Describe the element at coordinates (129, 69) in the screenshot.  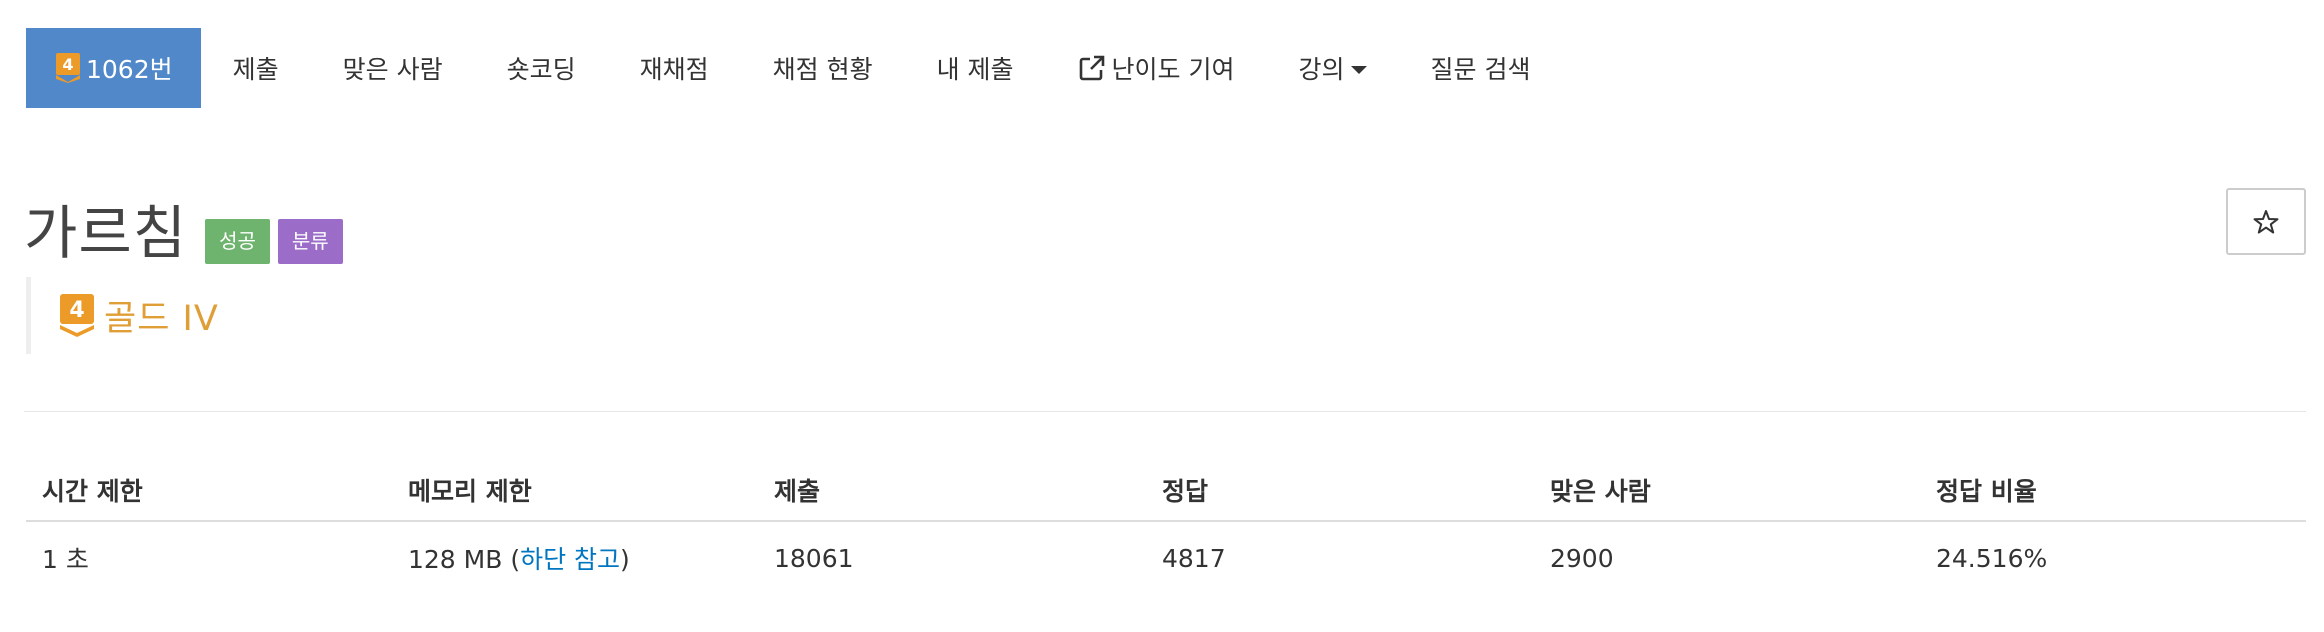
I see `problem-number: 1062번` at that location.